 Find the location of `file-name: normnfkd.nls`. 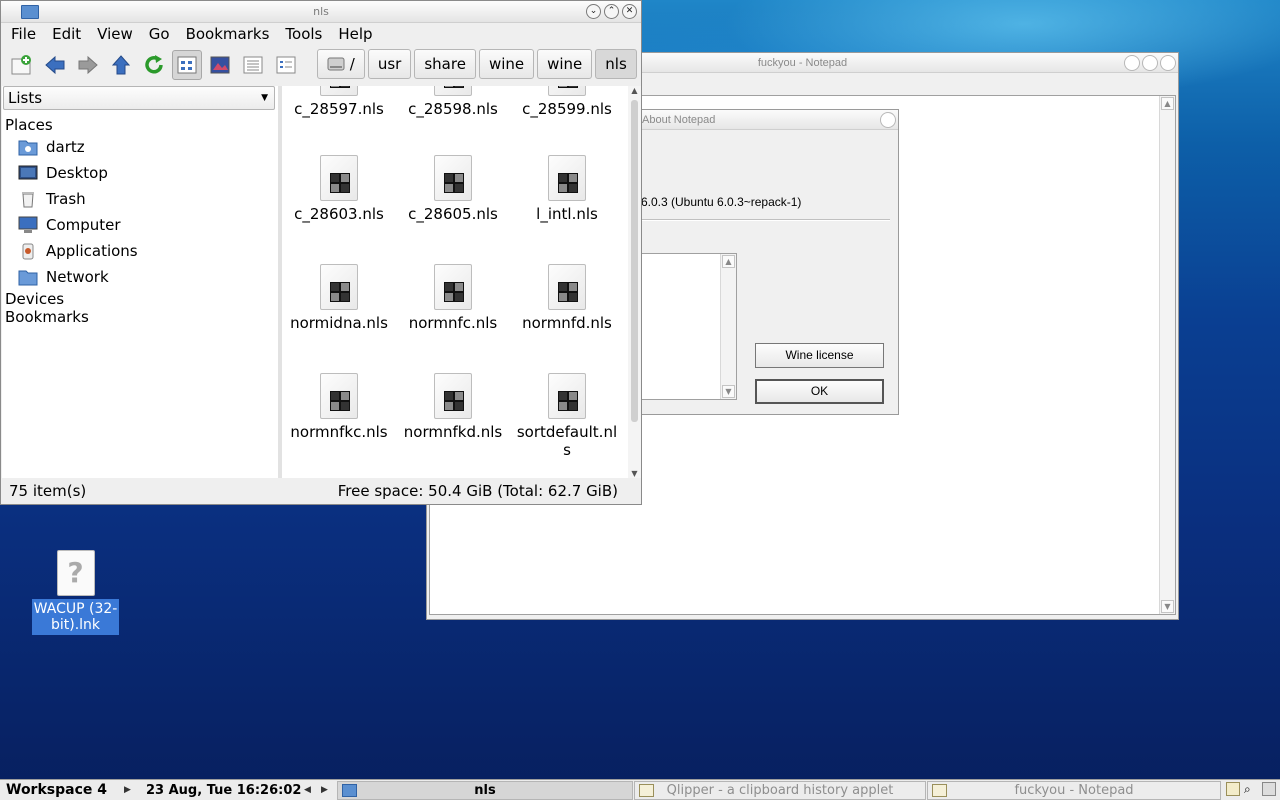

file-name: normnfkd.nls is located at coordinates (453, 432).